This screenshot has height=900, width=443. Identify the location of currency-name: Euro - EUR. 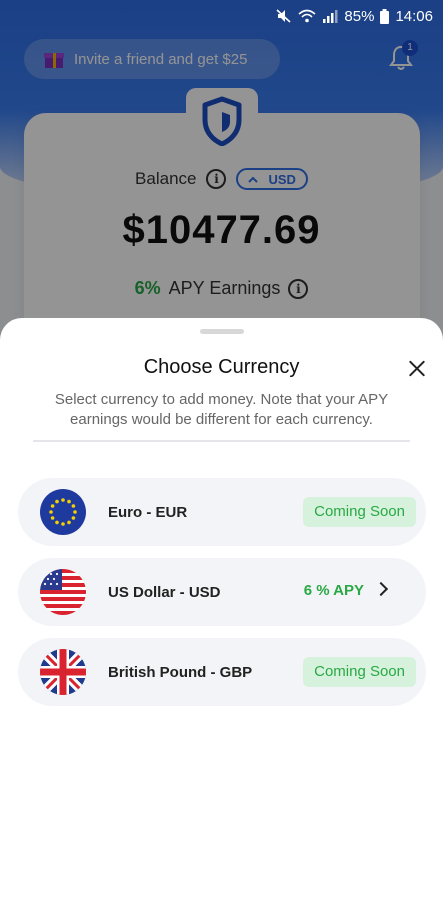
(148, 512).